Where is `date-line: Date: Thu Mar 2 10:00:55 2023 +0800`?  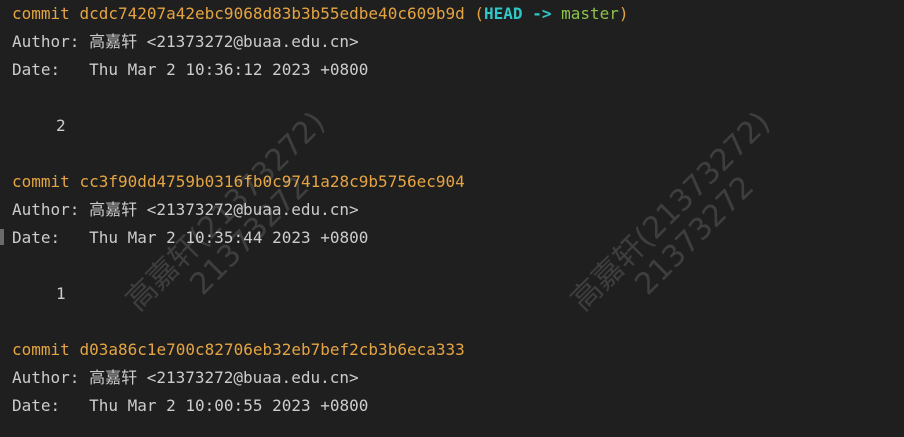 date-line: Date: Thu Mar 2 10:00:55 2023 +0800 is located at coordinates (190, 405).